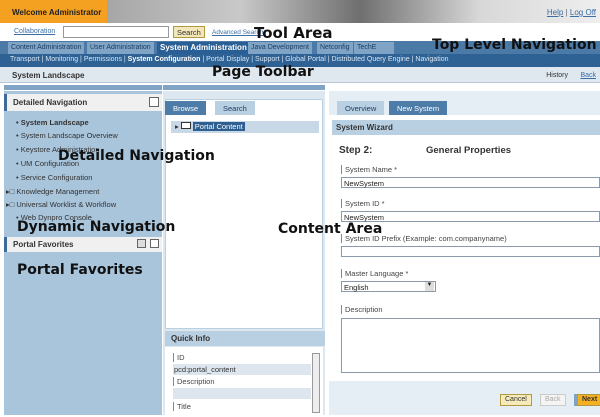 The image size is (600, 417). I want to click on detailed-navigation-header: Detailed Navigation, so click(83, 102).